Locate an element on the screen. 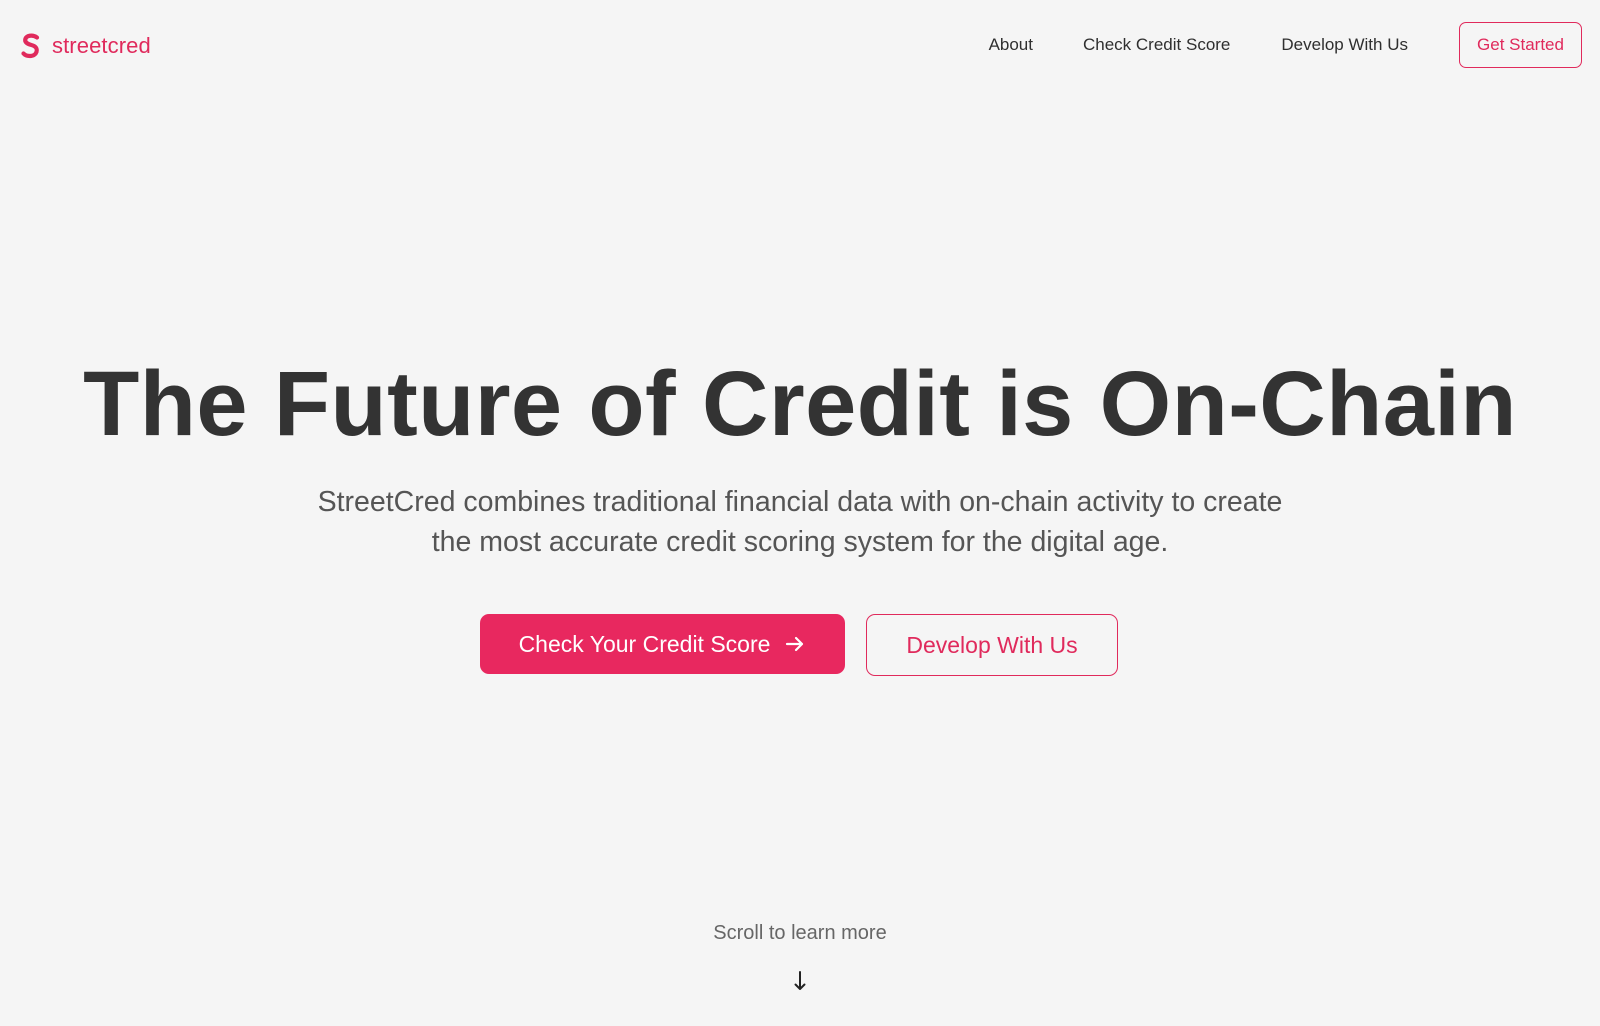 The height and width of the screenshot is (1026, 1600). hero-title: The Future of Credit is On-Chain is located at coordinates (800, 404).